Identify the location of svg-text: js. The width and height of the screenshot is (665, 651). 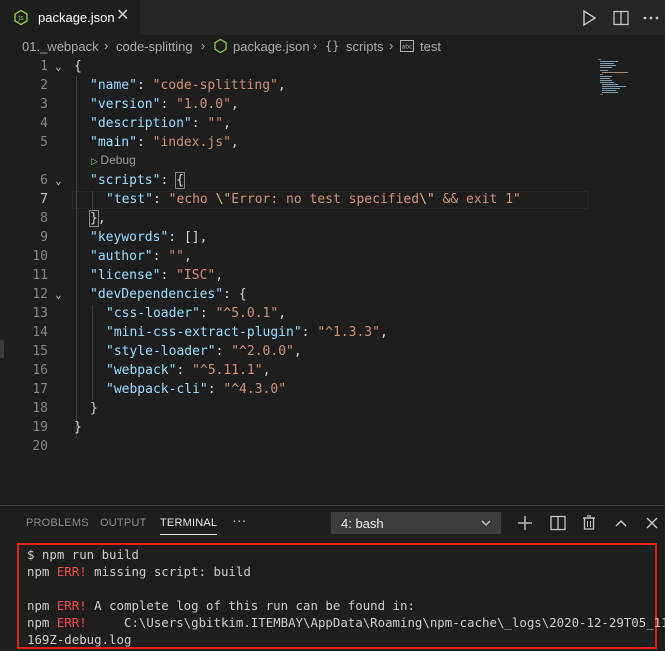
(20, 18).